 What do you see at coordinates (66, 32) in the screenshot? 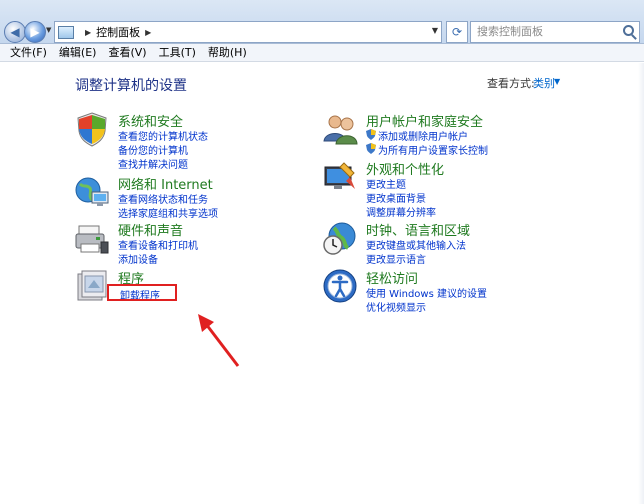
I see `control-panel-icon` at bounding box center [66, 32].